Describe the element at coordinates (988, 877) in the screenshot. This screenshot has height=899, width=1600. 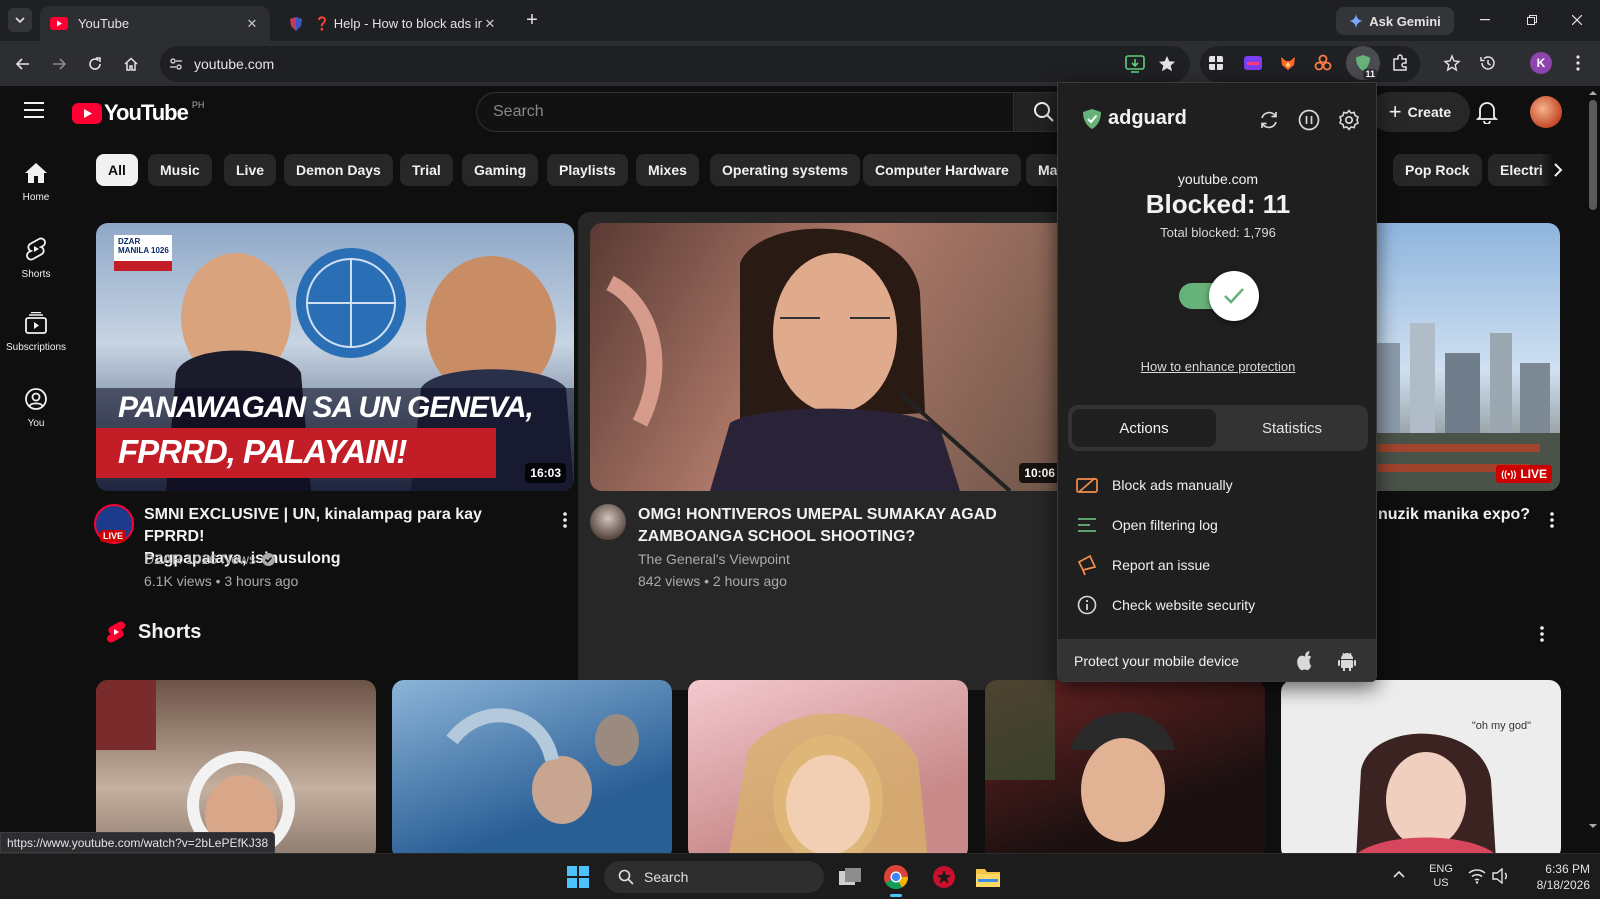
I see `file-explorer-button` at that location.